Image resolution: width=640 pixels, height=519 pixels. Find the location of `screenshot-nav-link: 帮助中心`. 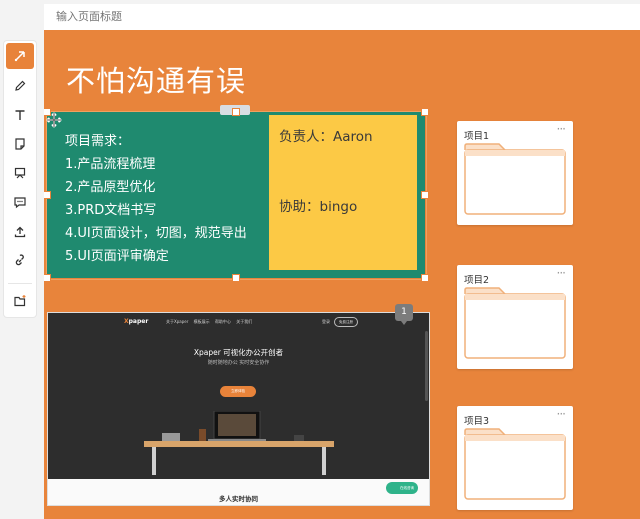

screenshot-nav-link: 帮助中心 is located at coordinates (222, 321).